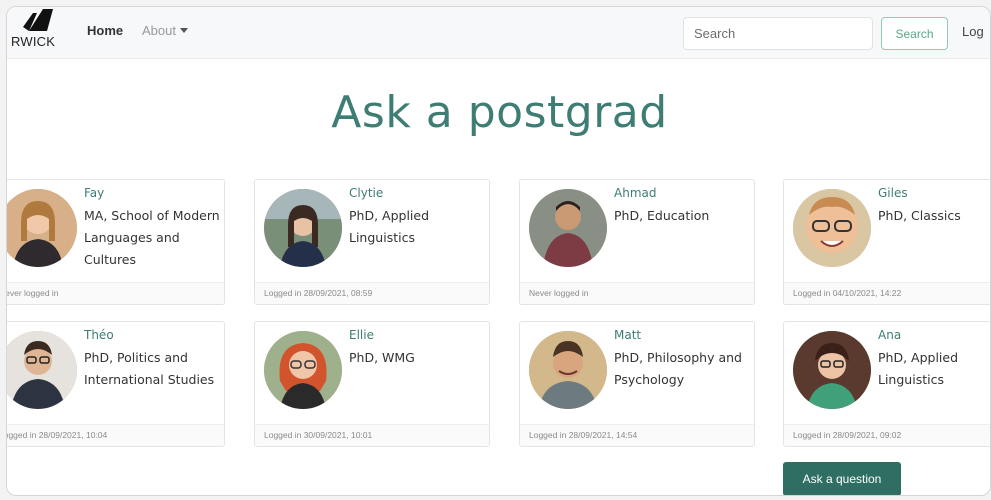 The image size is (991, 500). I want to click on card-footer: Logged in 04/10/2021, 14:22, so click(887, 293).